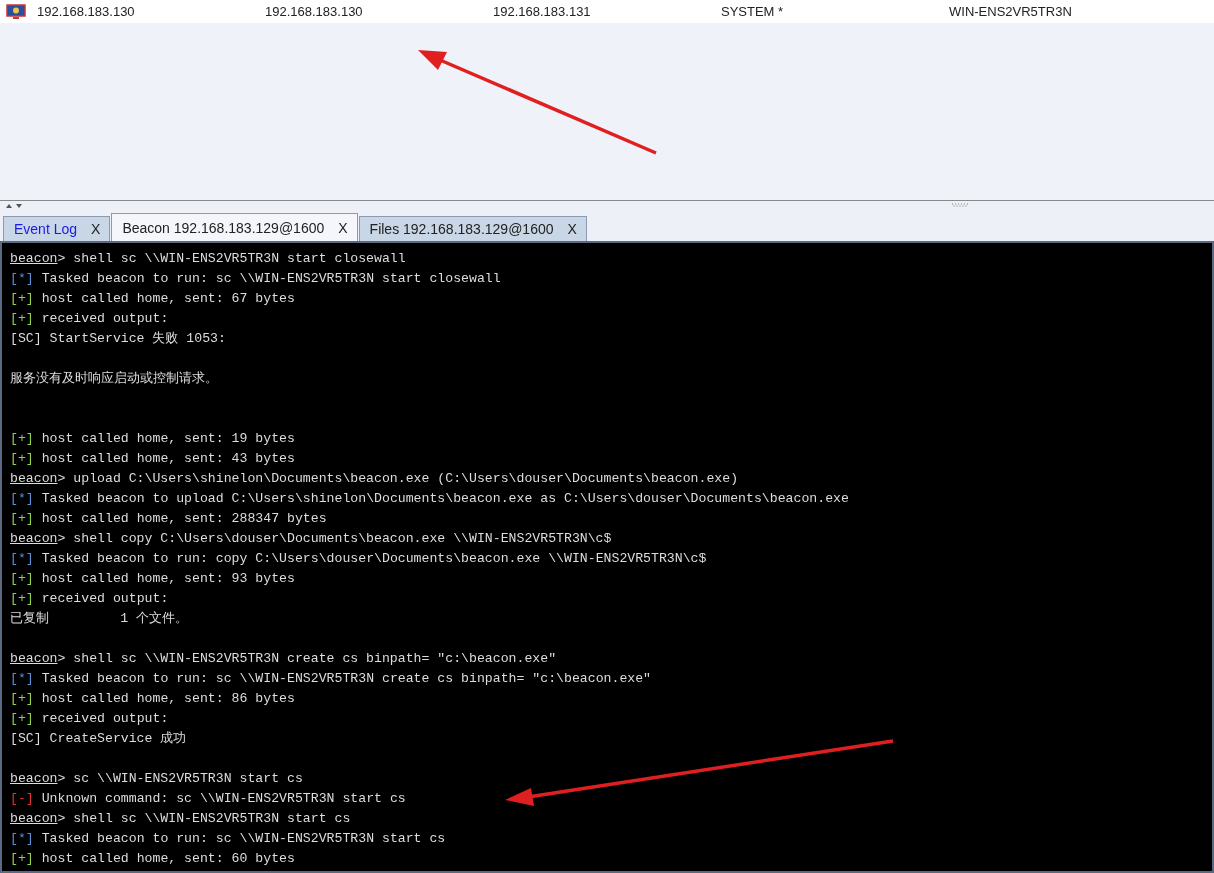  I want to click on grip-icon, so click(960, 205).